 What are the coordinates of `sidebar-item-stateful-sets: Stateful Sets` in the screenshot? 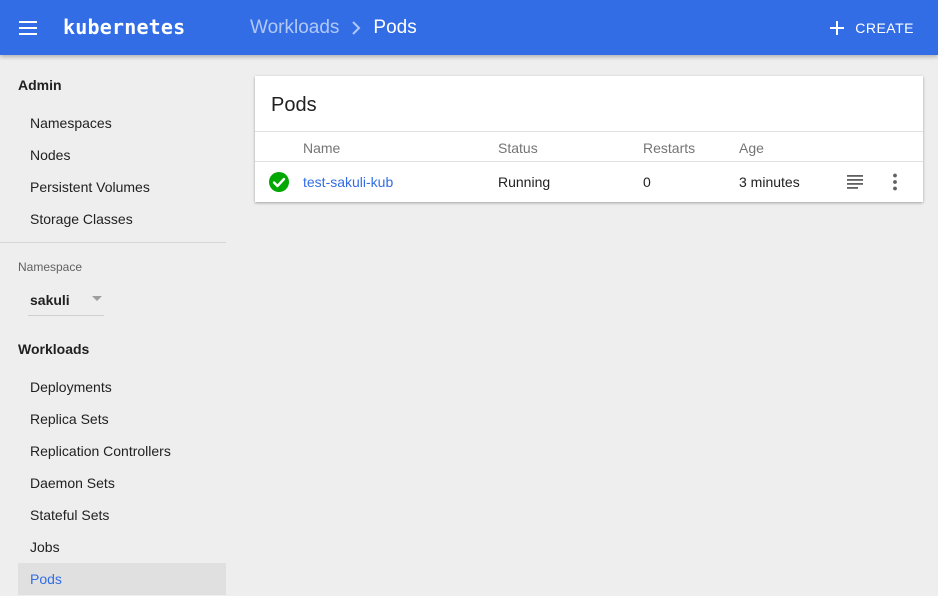 It's located at (122, 515).